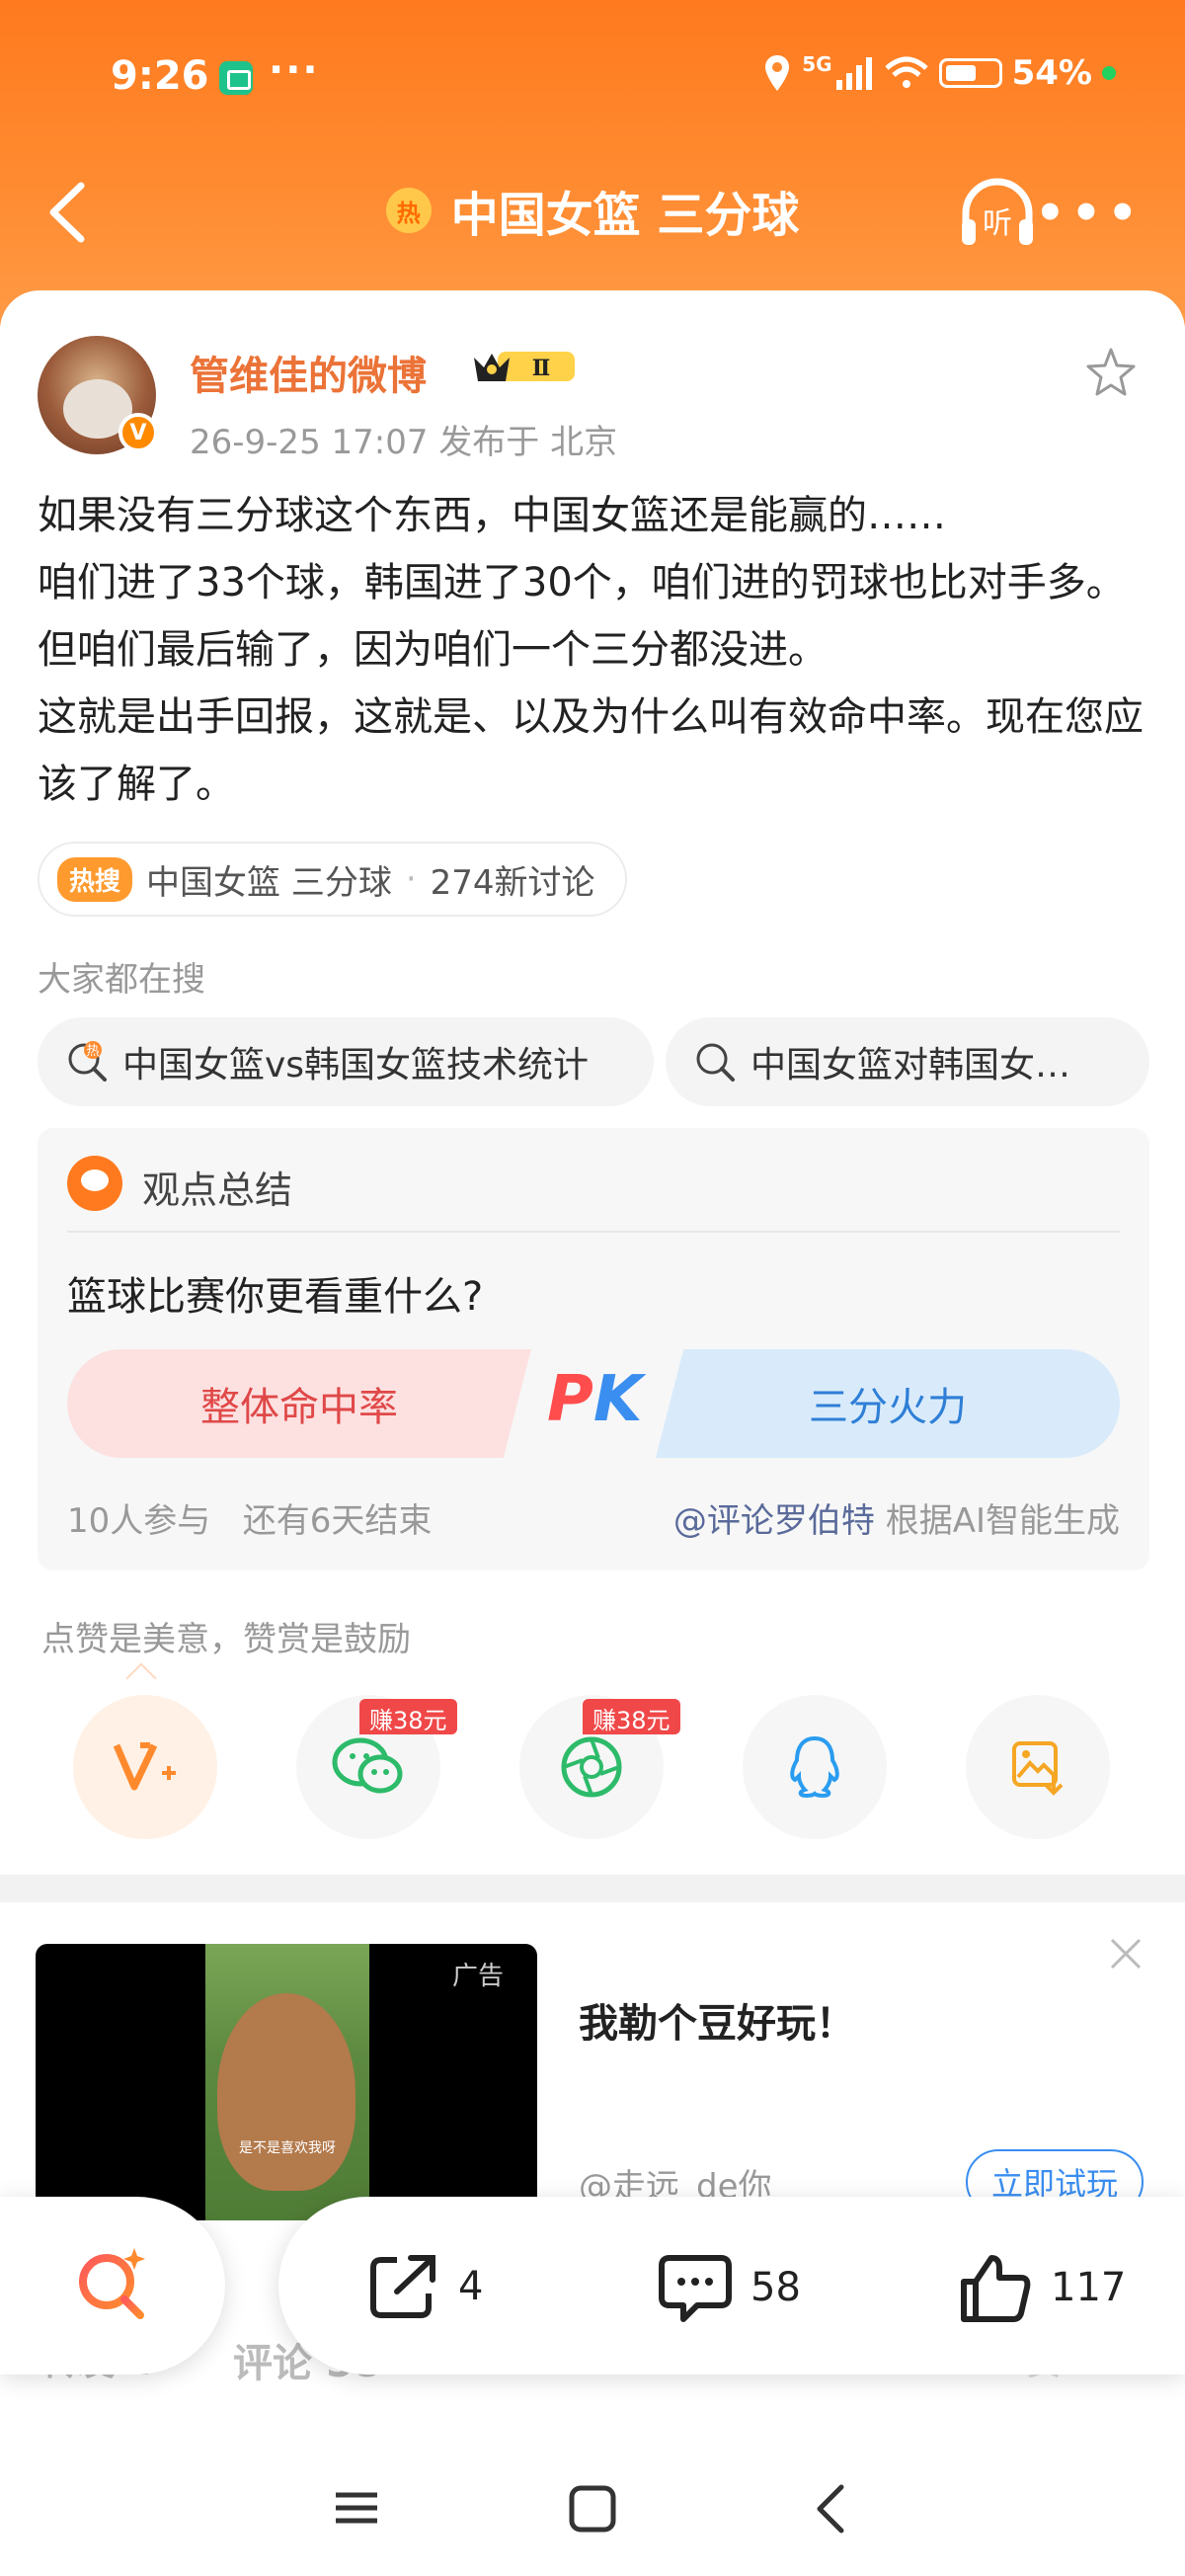 The height and width of the screenshot is (2576, 1185). I want to click on system-nav-bar, so click(592, 2513).